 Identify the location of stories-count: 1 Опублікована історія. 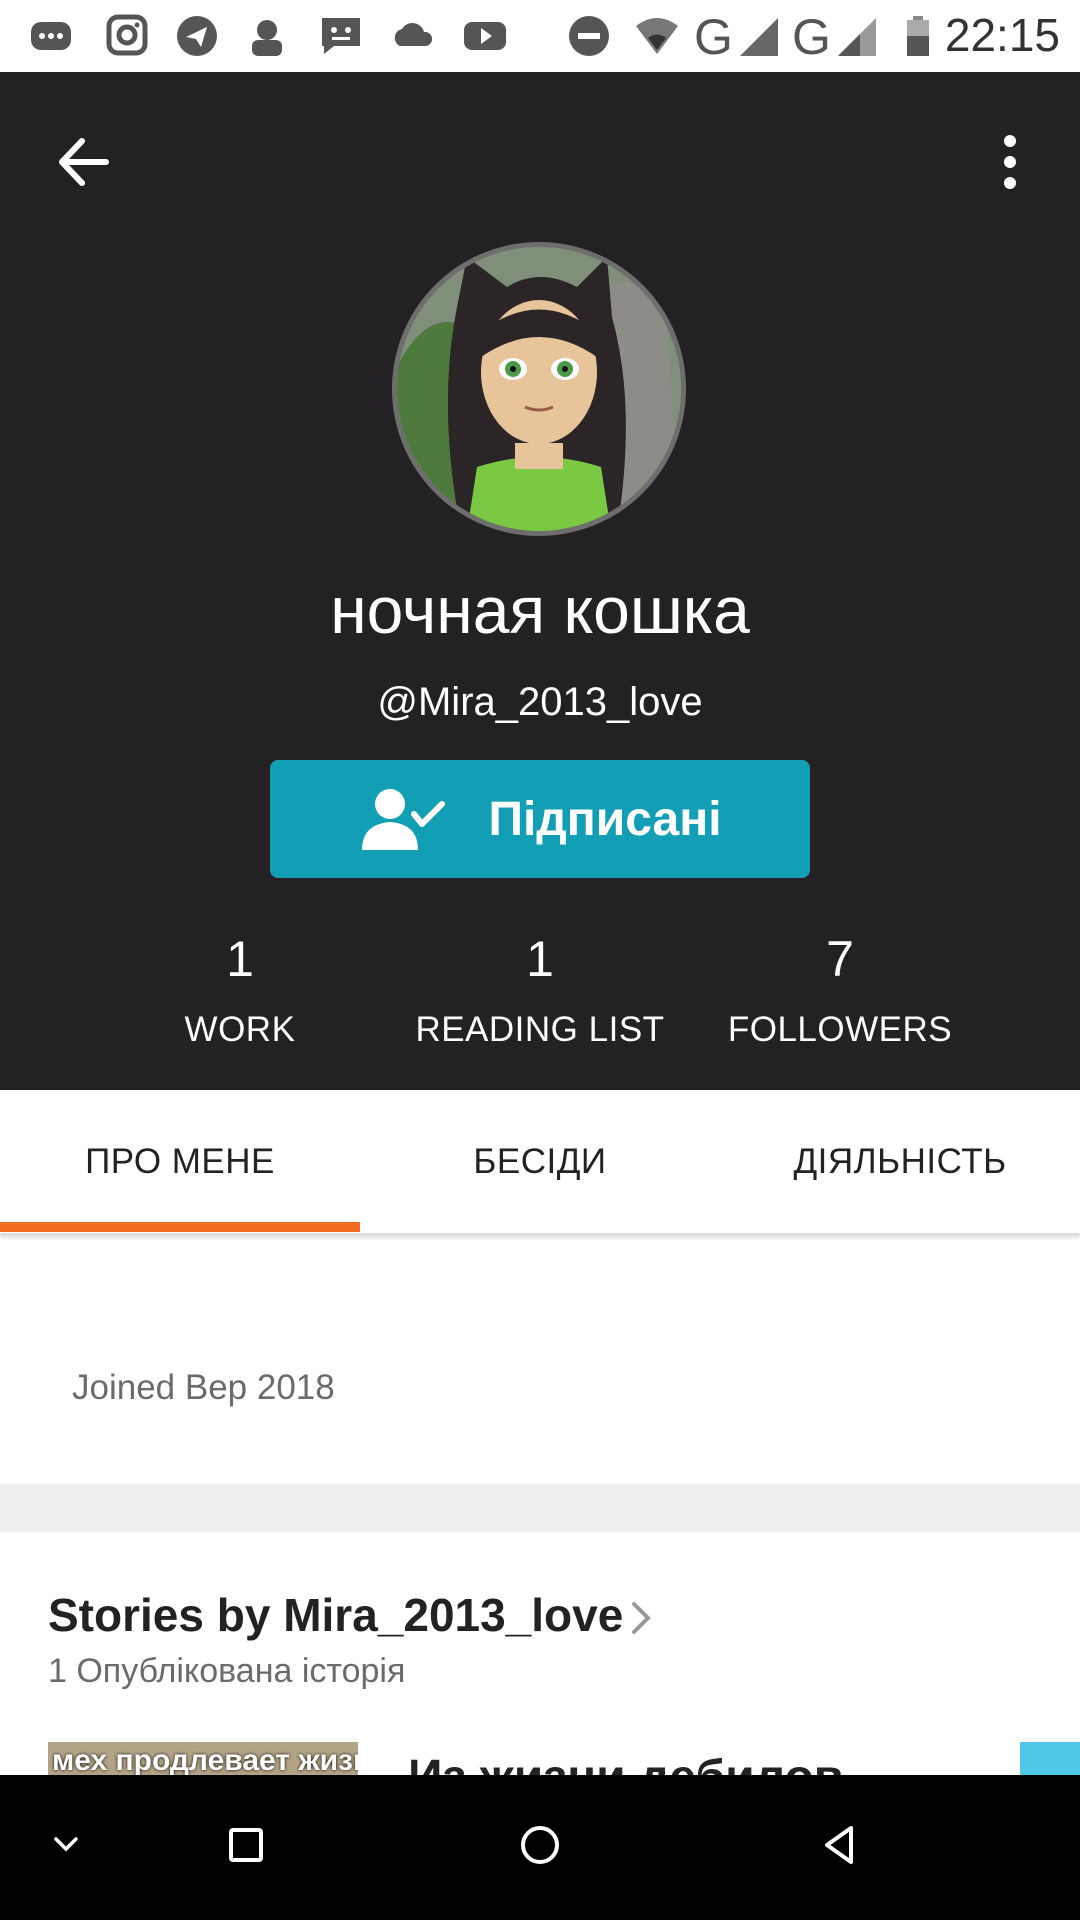
(227, 1671).